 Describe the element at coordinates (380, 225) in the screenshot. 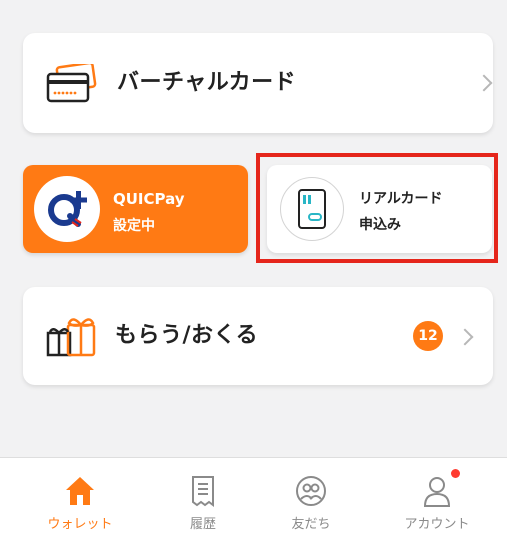

I see `real-card-subtitle: 申込み` at that location.